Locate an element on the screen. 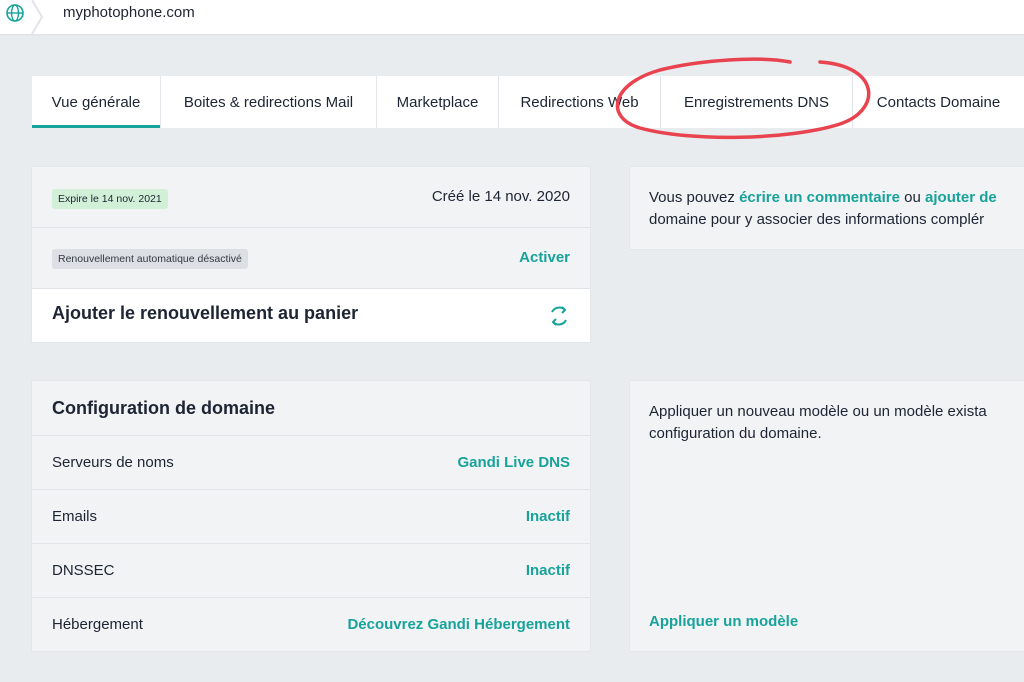 The image size is (1024, 682). config-title: Configuration de domaine is located at coordinates (163, 408).